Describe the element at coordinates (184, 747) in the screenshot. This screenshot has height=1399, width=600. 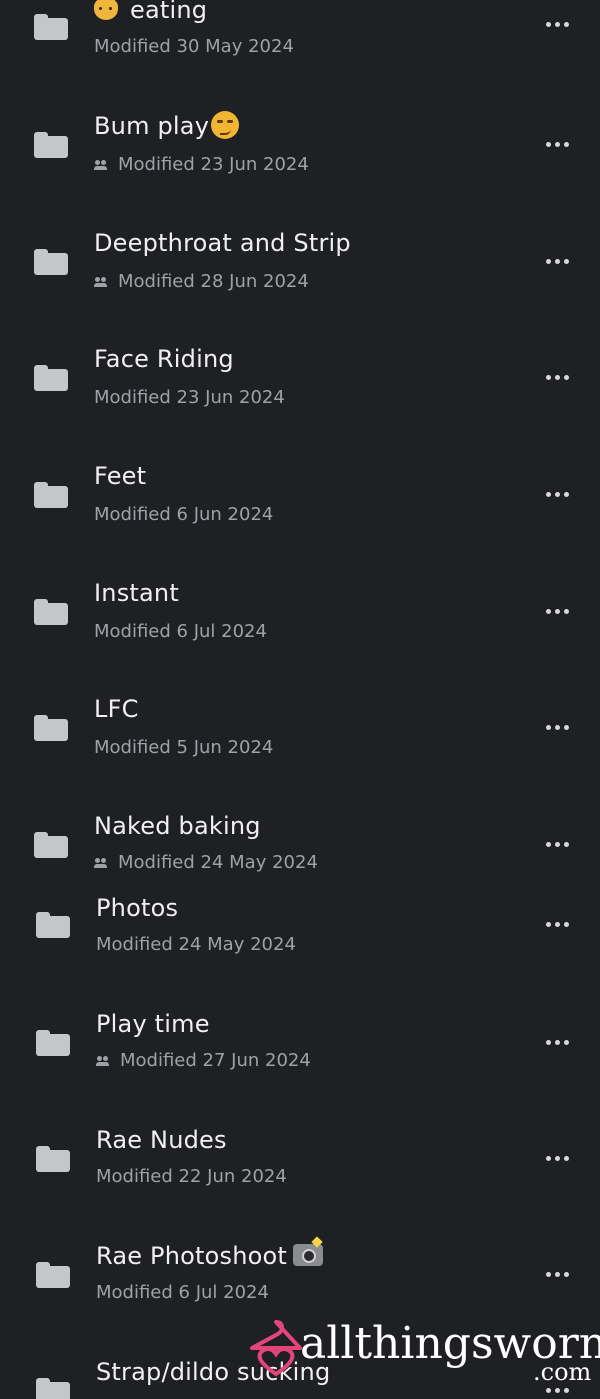
I see `folder-modified: Modified 5 Jun 2024` at that location.